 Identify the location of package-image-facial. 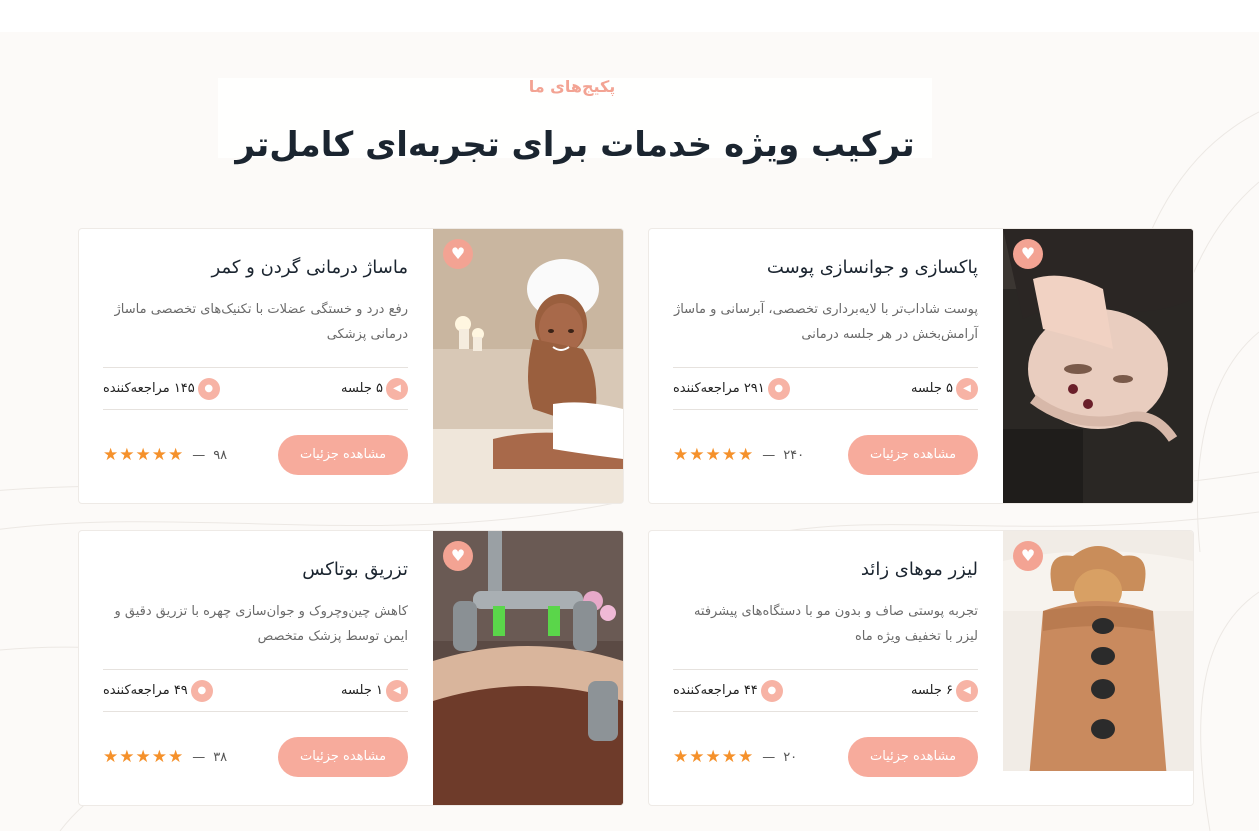
(1098, 366).